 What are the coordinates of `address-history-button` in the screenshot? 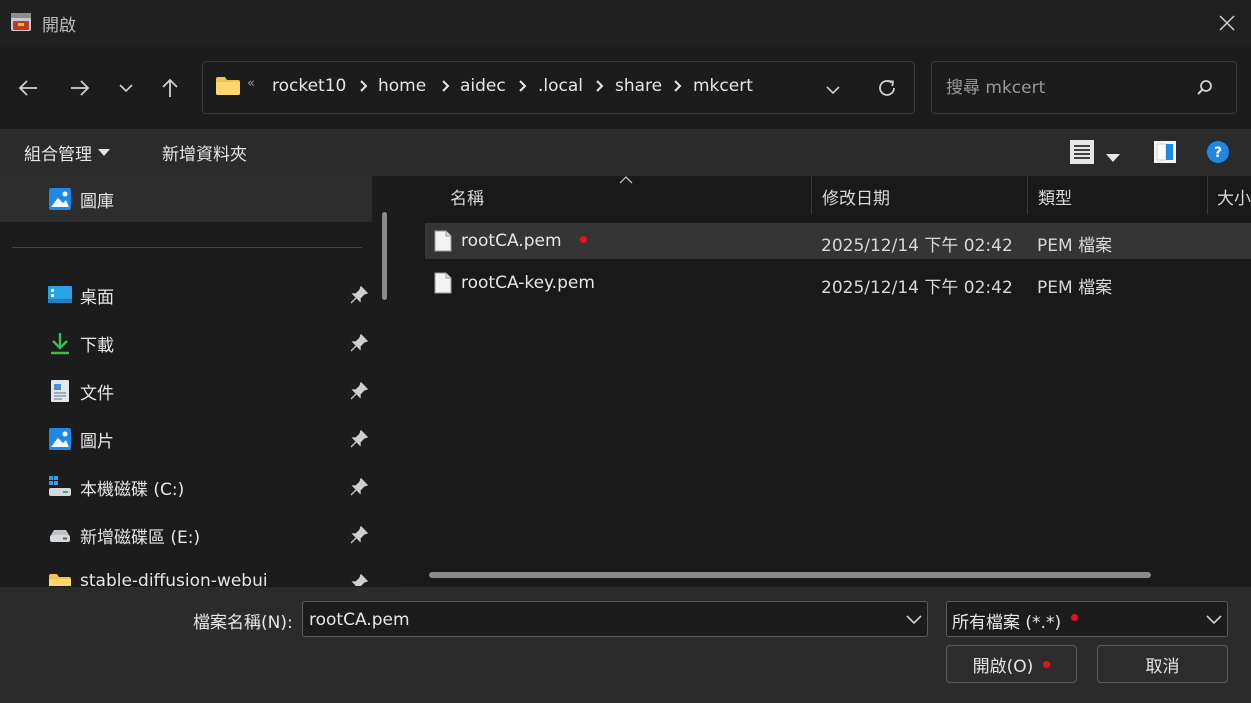 It's located at (836, 88).